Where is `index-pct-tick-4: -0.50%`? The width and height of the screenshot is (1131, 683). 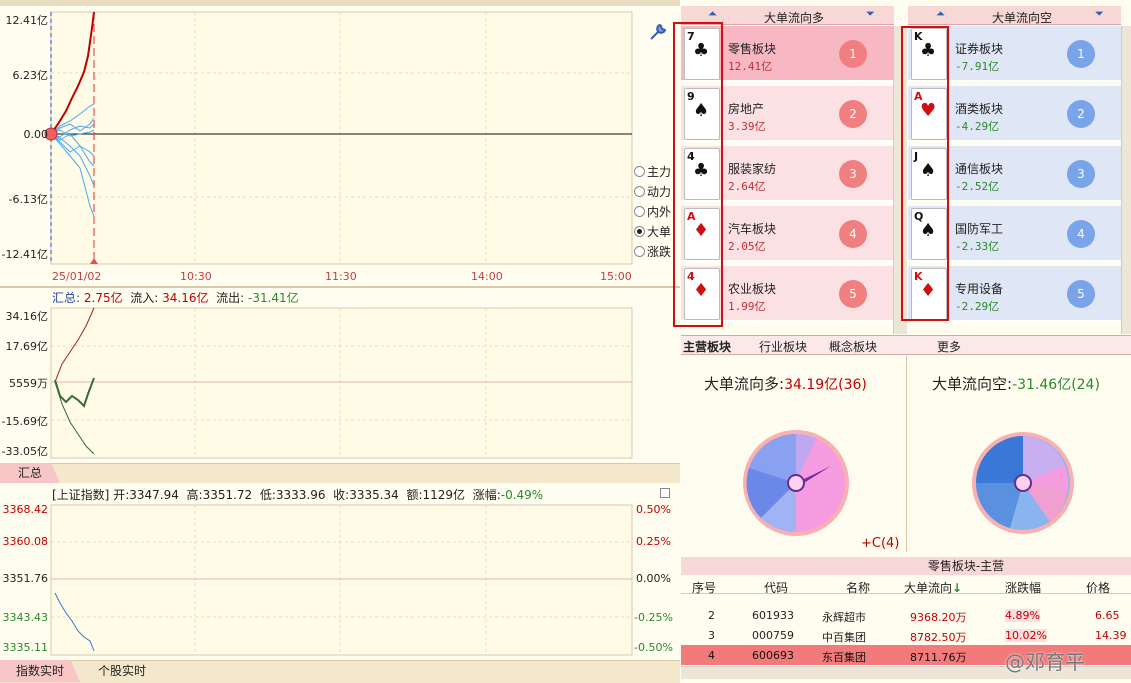
index-pct-tick-4: -0.50% is located at coordinates (653, 647).